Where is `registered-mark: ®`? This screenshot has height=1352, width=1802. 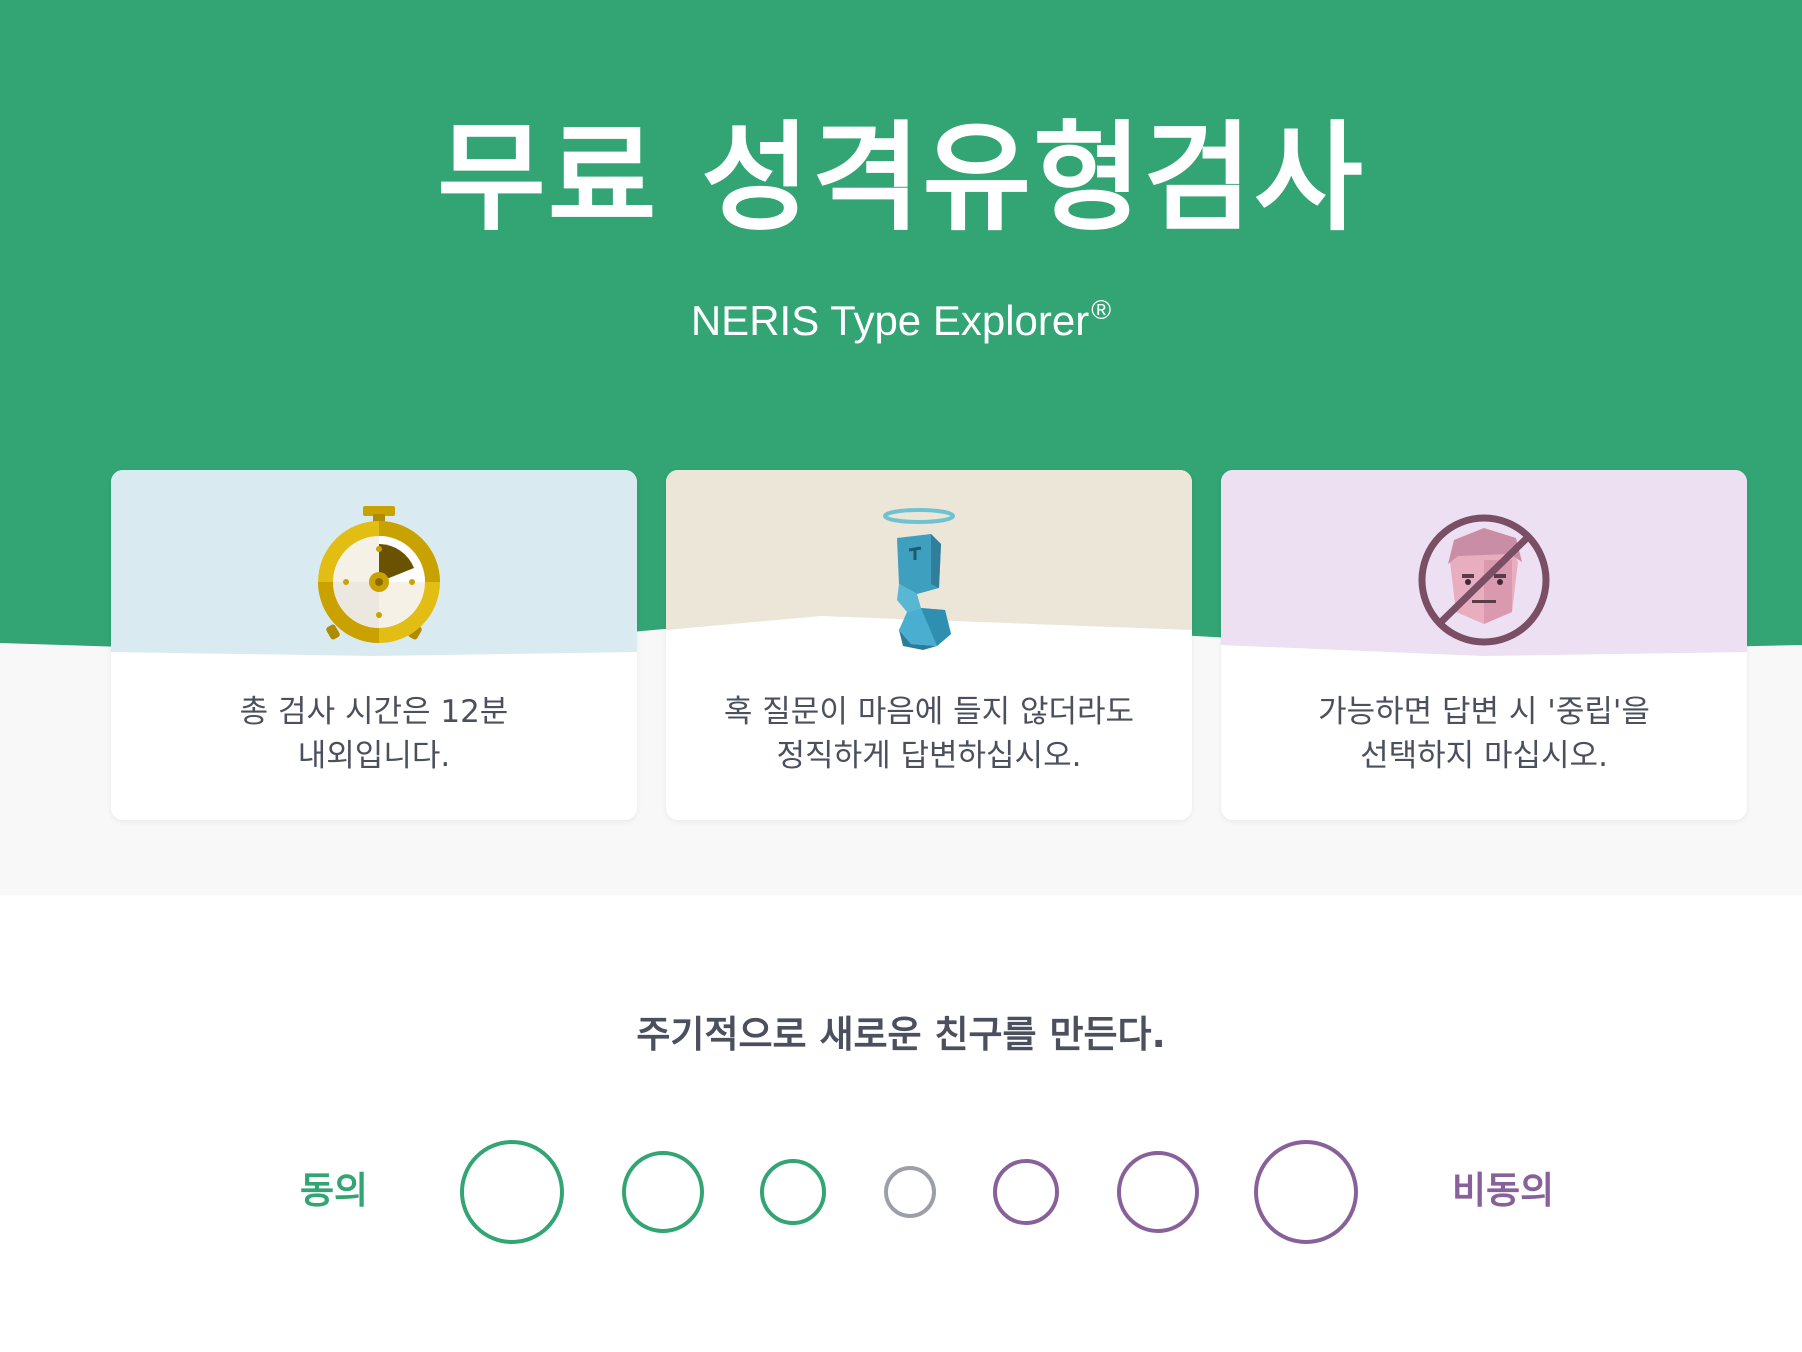
registered-mark: ® is located at coordinates (1101, 310).